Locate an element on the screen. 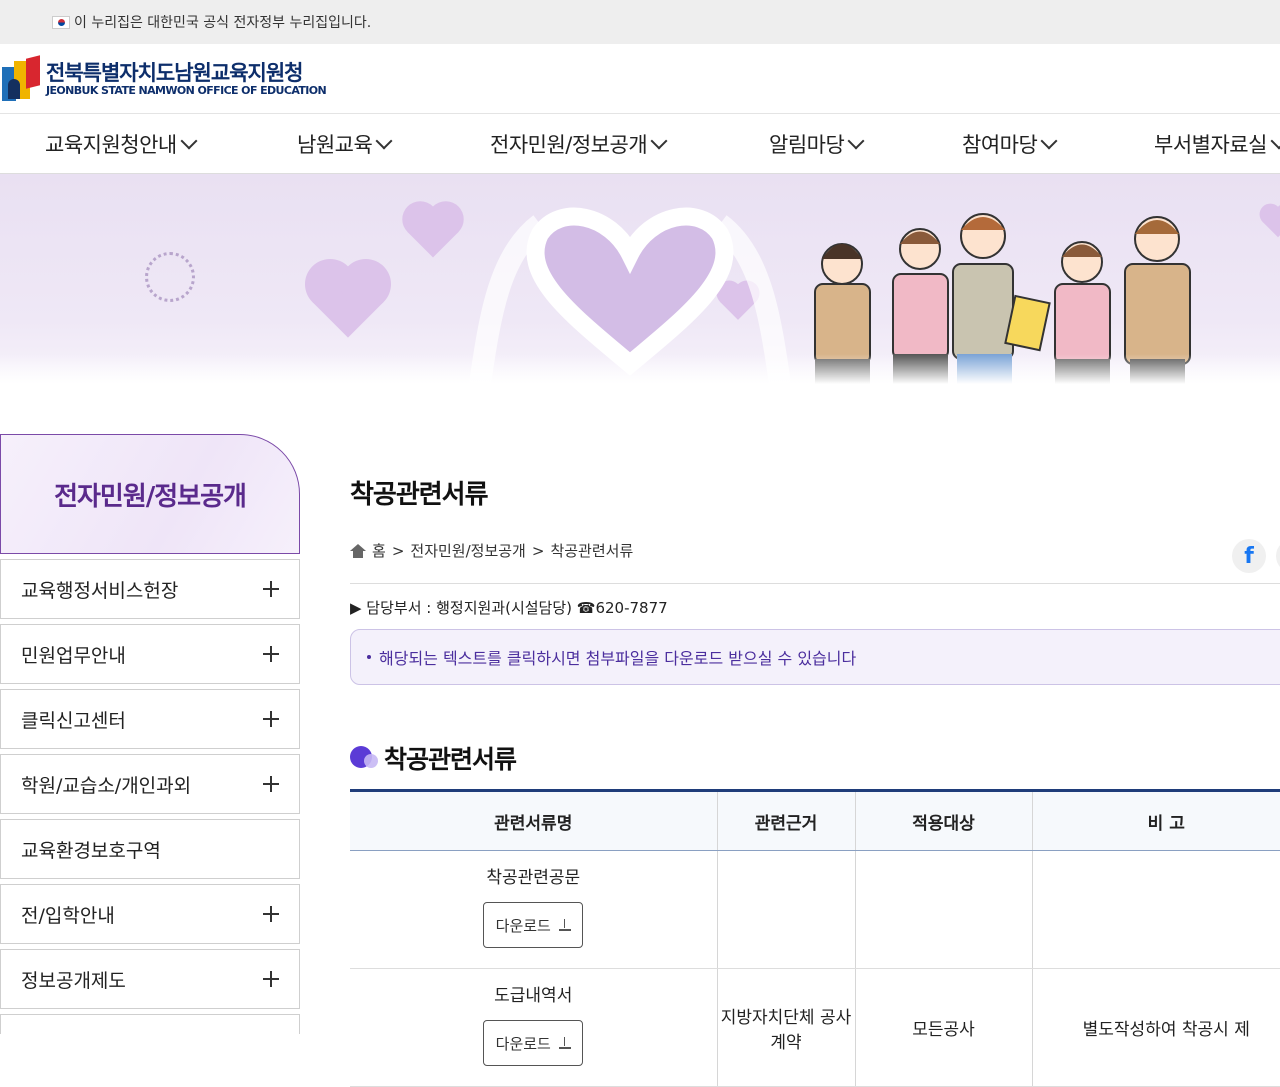 Image resolution: width=1280 pixels, height=1087 pixels. department-info: ▶ 담당부서 : 행정지원과(시설담당) ☎620-7877 is located at coordinates (509, 608).